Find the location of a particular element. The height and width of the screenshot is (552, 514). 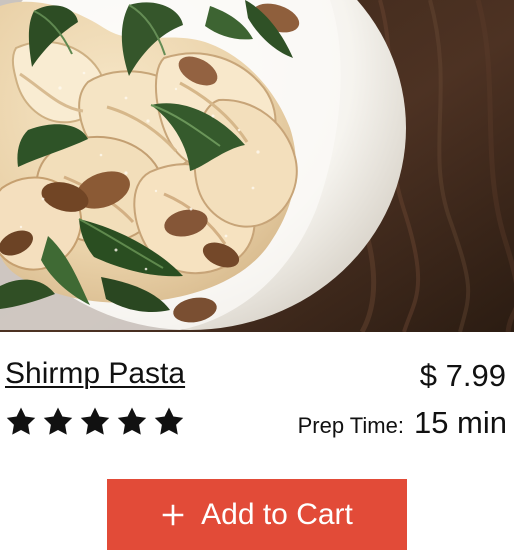

prep-time-value: 15 min is located at coordinates (460, 422).